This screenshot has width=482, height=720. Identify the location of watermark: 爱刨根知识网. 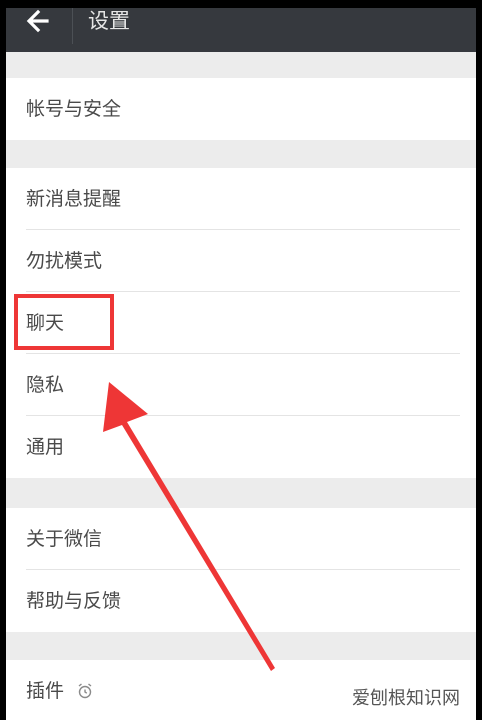
(406, 698).